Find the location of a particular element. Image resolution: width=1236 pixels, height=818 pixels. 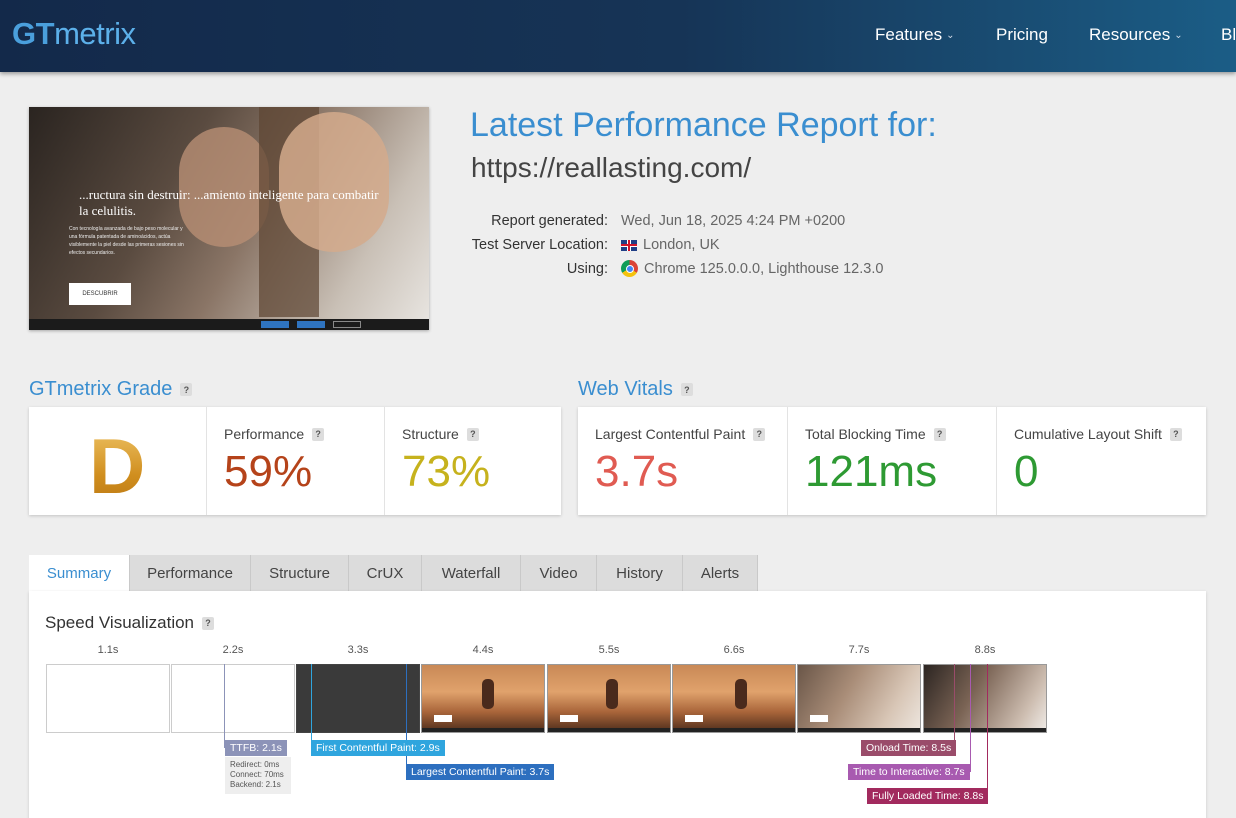

tab-waterfall: Waterfall is located at coordinates (471, 573).